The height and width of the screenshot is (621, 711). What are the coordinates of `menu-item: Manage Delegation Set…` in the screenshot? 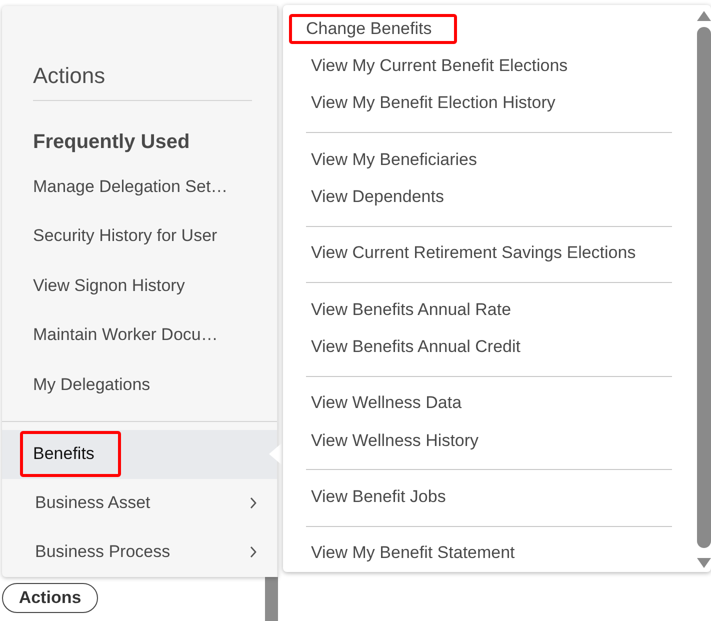 It's located at (130, 186).